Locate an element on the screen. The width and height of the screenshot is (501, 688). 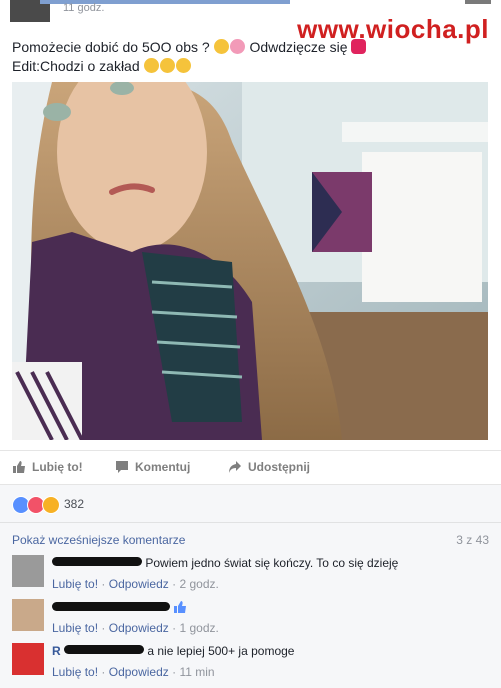
comment-body is located at coordinates (119, 607).